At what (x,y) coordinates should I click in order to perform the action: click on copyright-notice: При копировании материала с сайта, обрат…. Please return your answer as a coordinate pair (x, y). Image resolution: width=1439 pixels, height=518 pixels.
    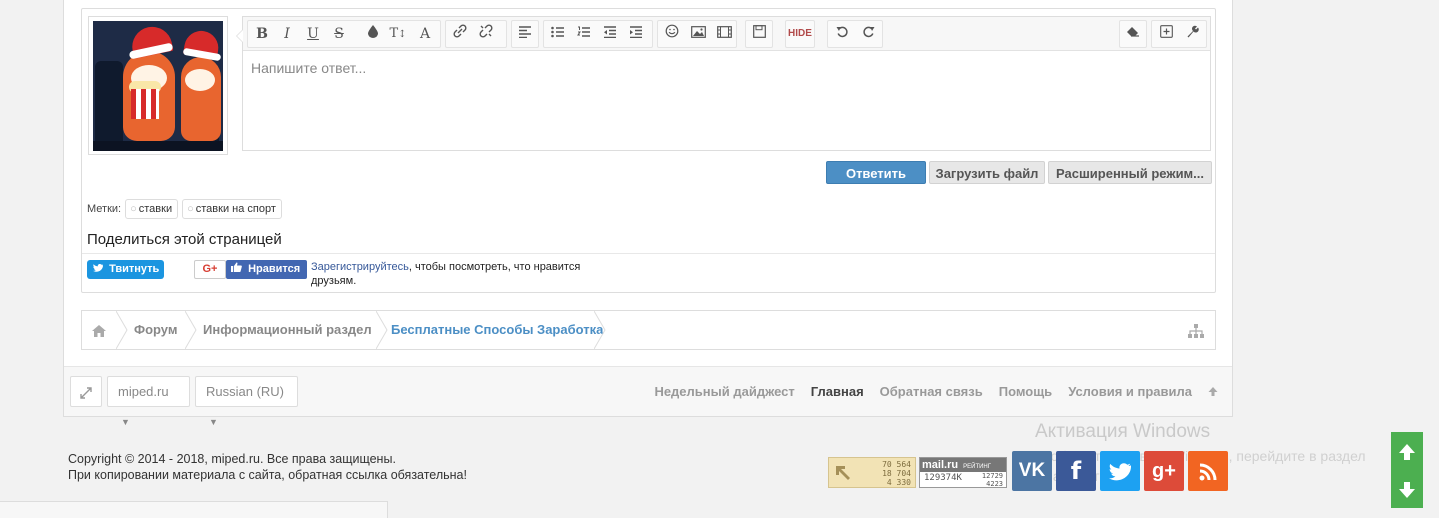
    Looking at the image, I should click on (267, 475).